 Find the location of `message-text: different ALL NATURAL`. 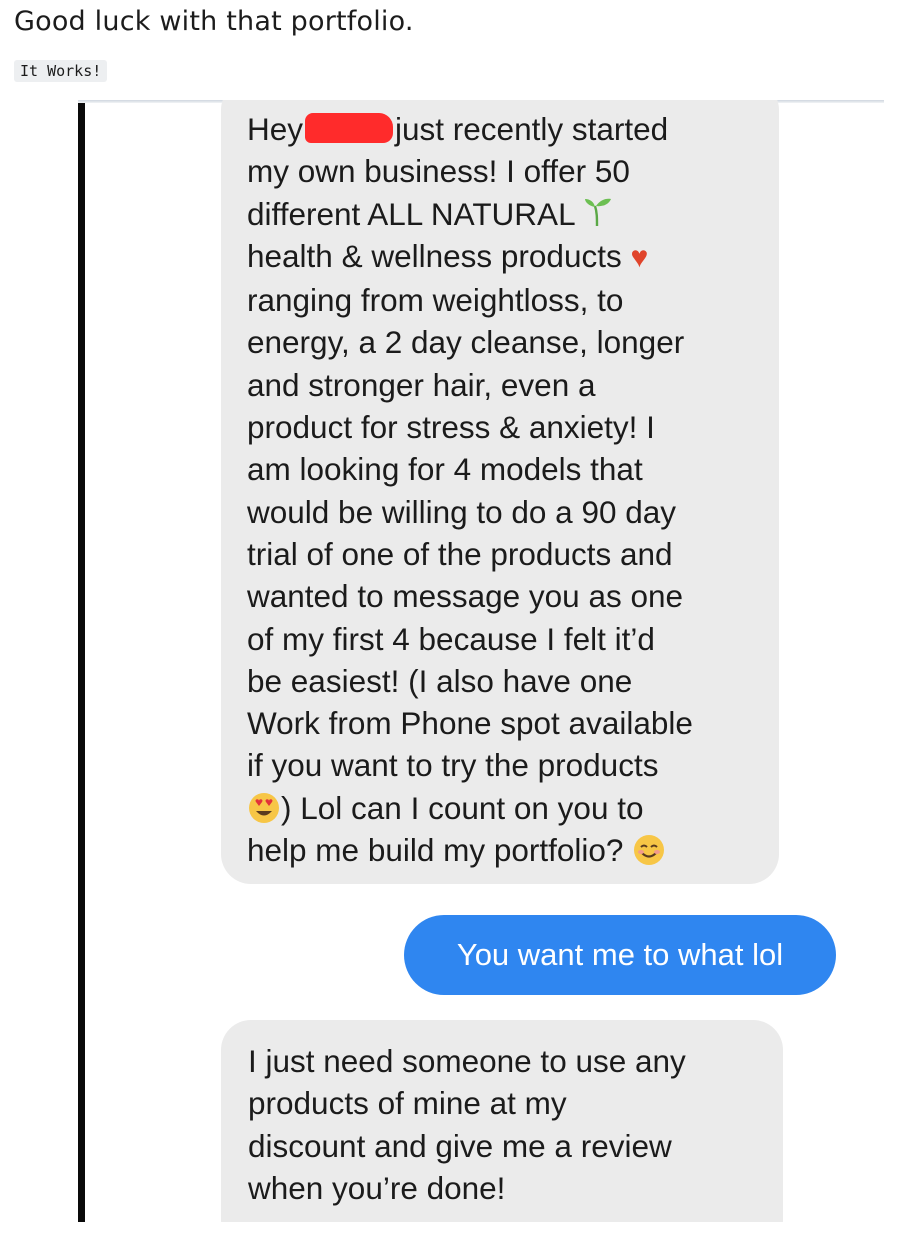

message-text: different ALL NATURAL is located at coordinates (411, 213).